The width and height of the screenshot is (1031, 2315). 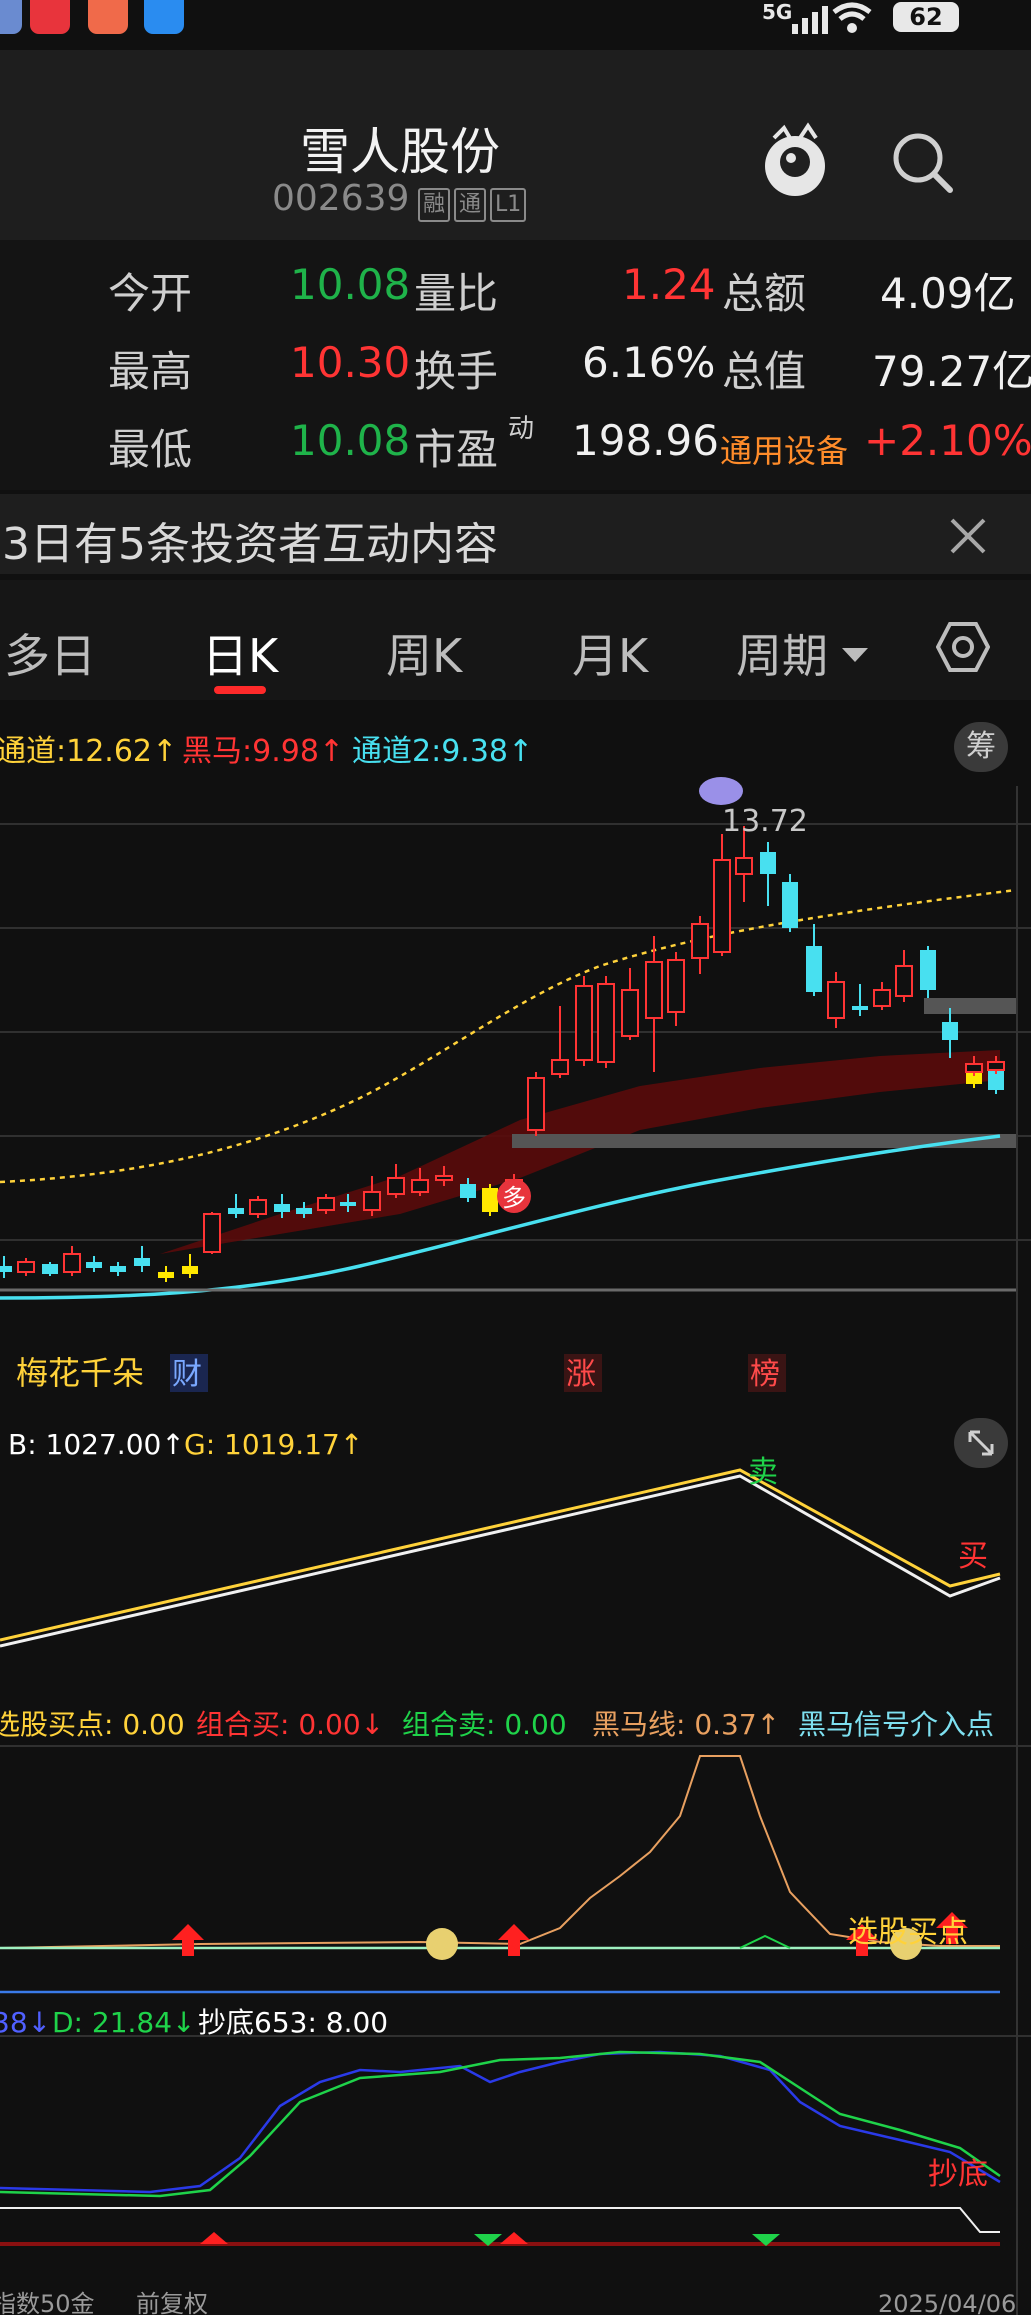 I want to click on period-tabs: 多日 日K 周K 月K 周期, so click(x=515, y=640).